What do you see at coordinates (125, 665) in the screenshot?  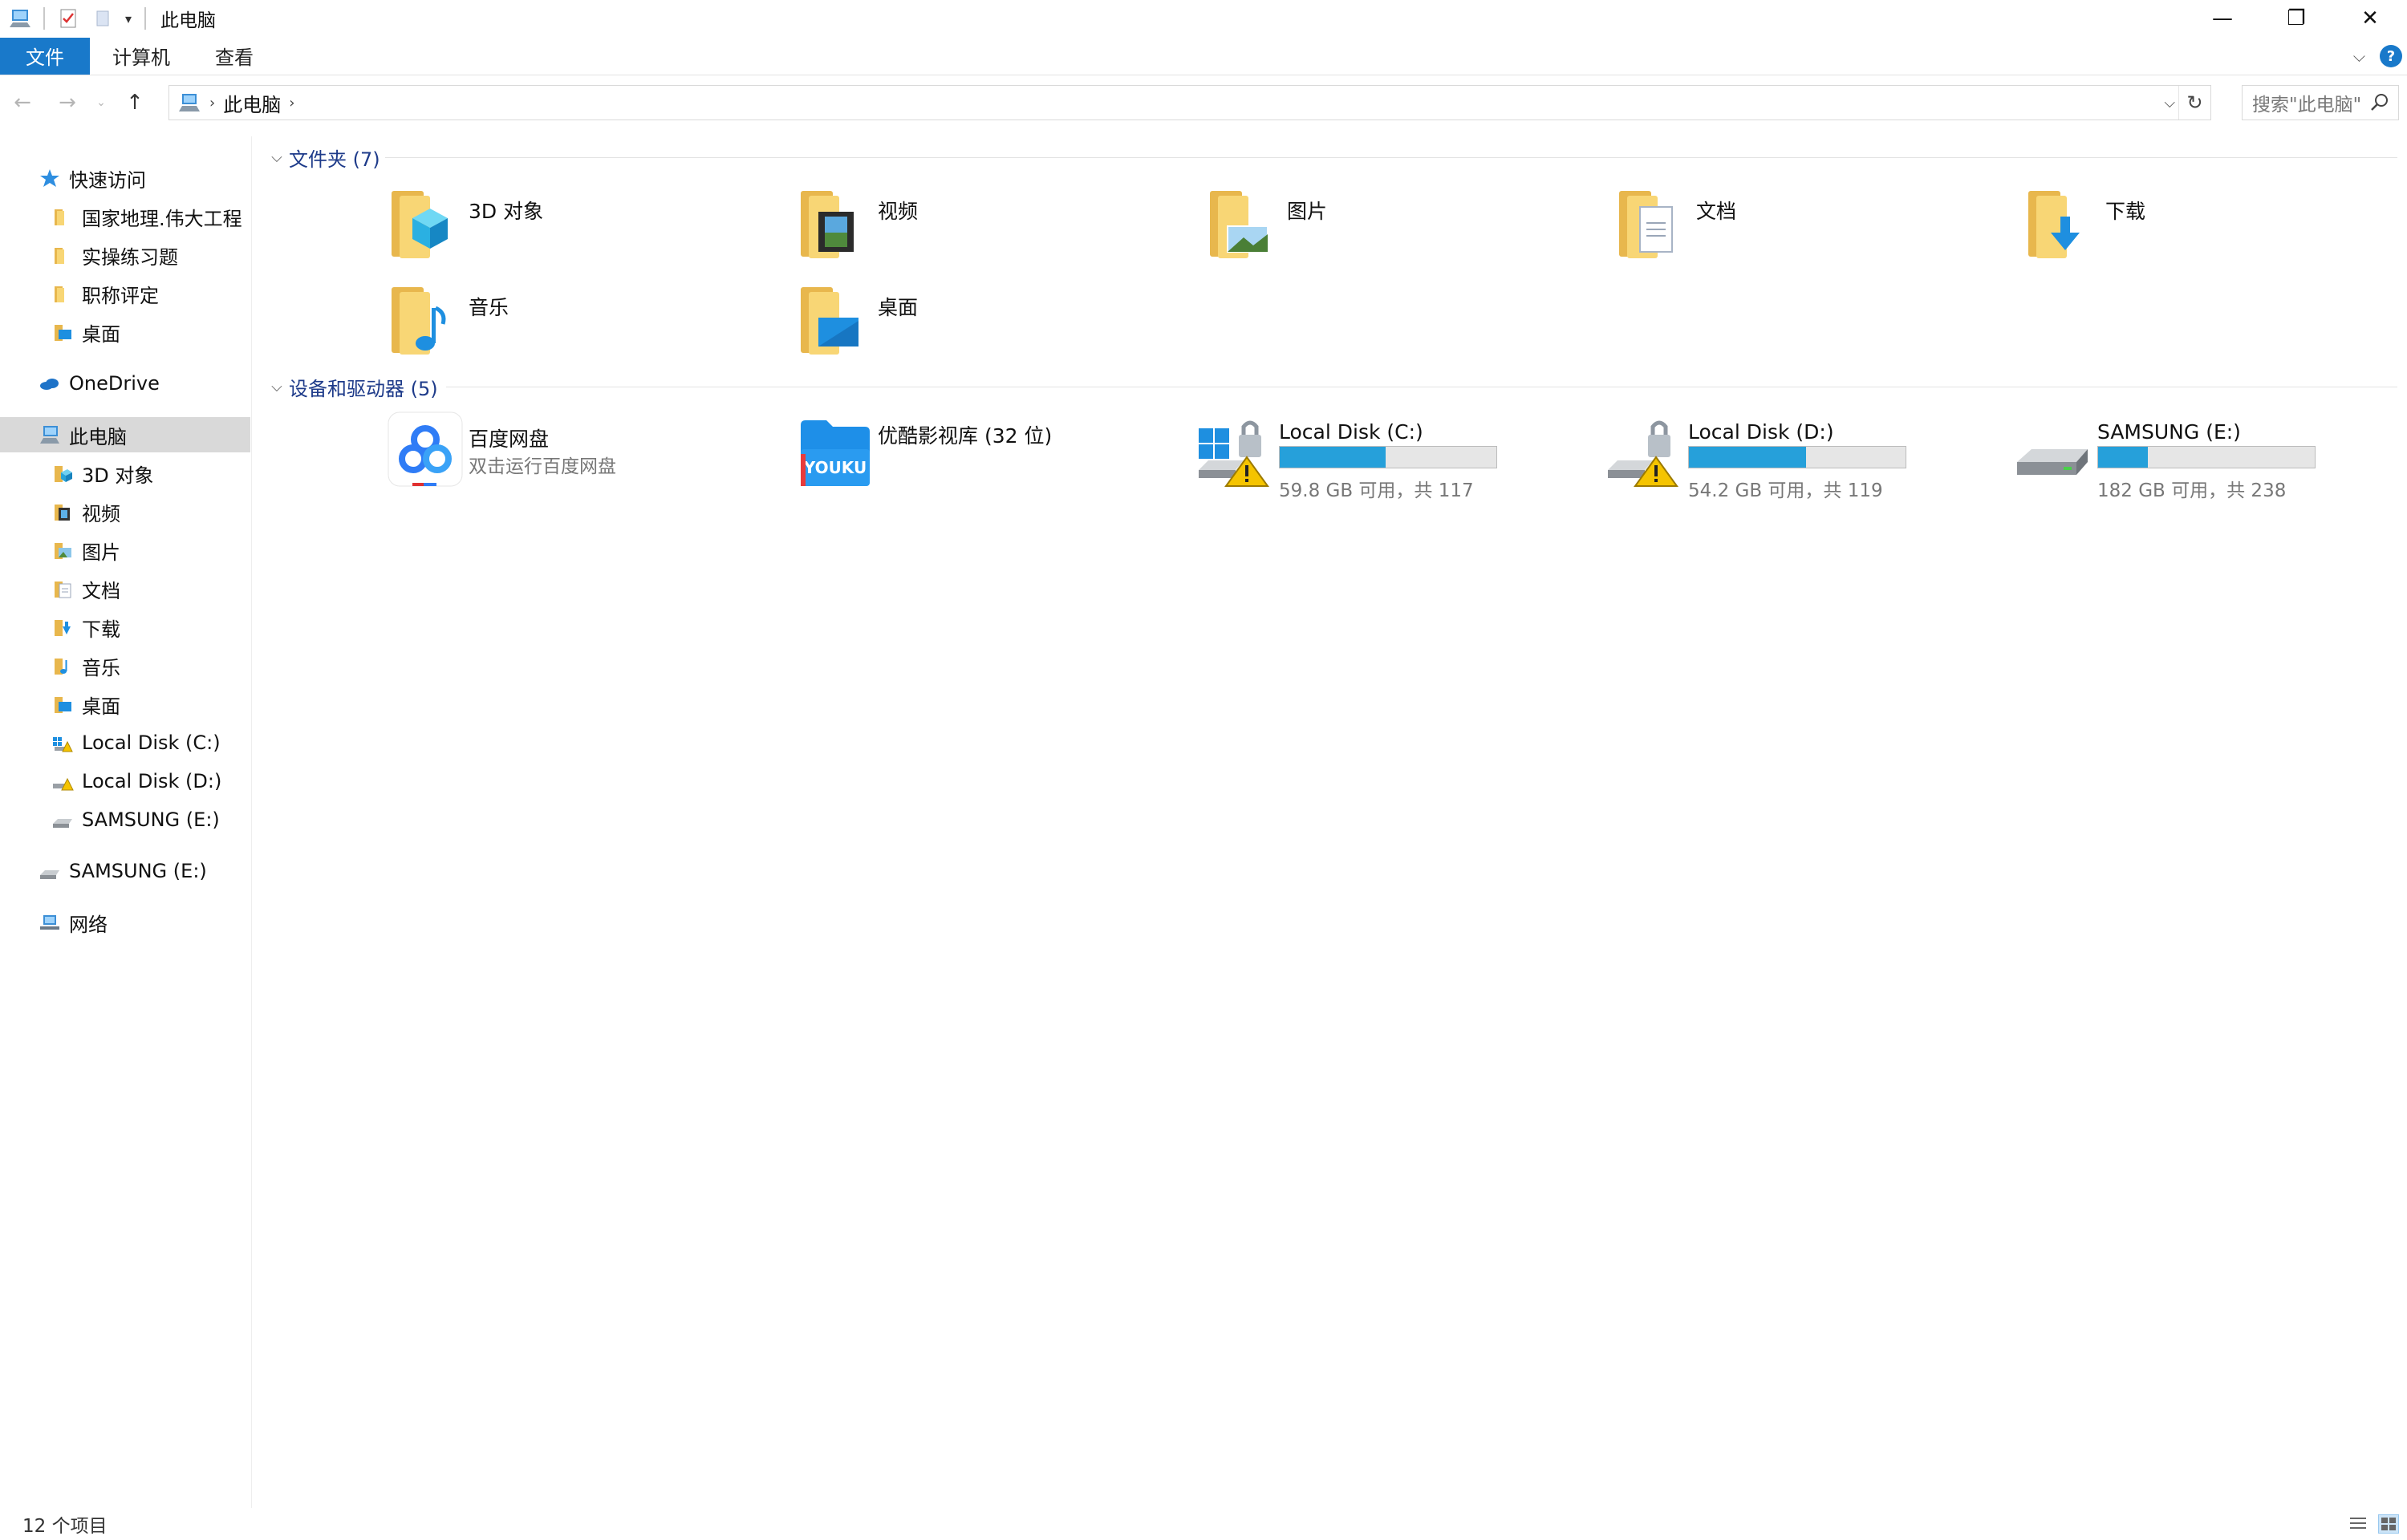 I see `sidebar-item-music: 音乐` at bounding box center [125, 665].